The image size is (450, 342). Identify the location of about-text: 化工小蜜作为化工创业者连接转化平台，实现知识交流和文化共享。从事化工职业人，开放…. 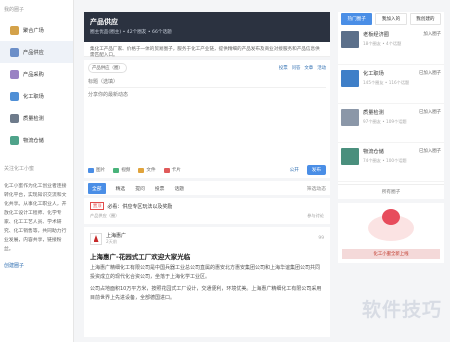
(35, 218).